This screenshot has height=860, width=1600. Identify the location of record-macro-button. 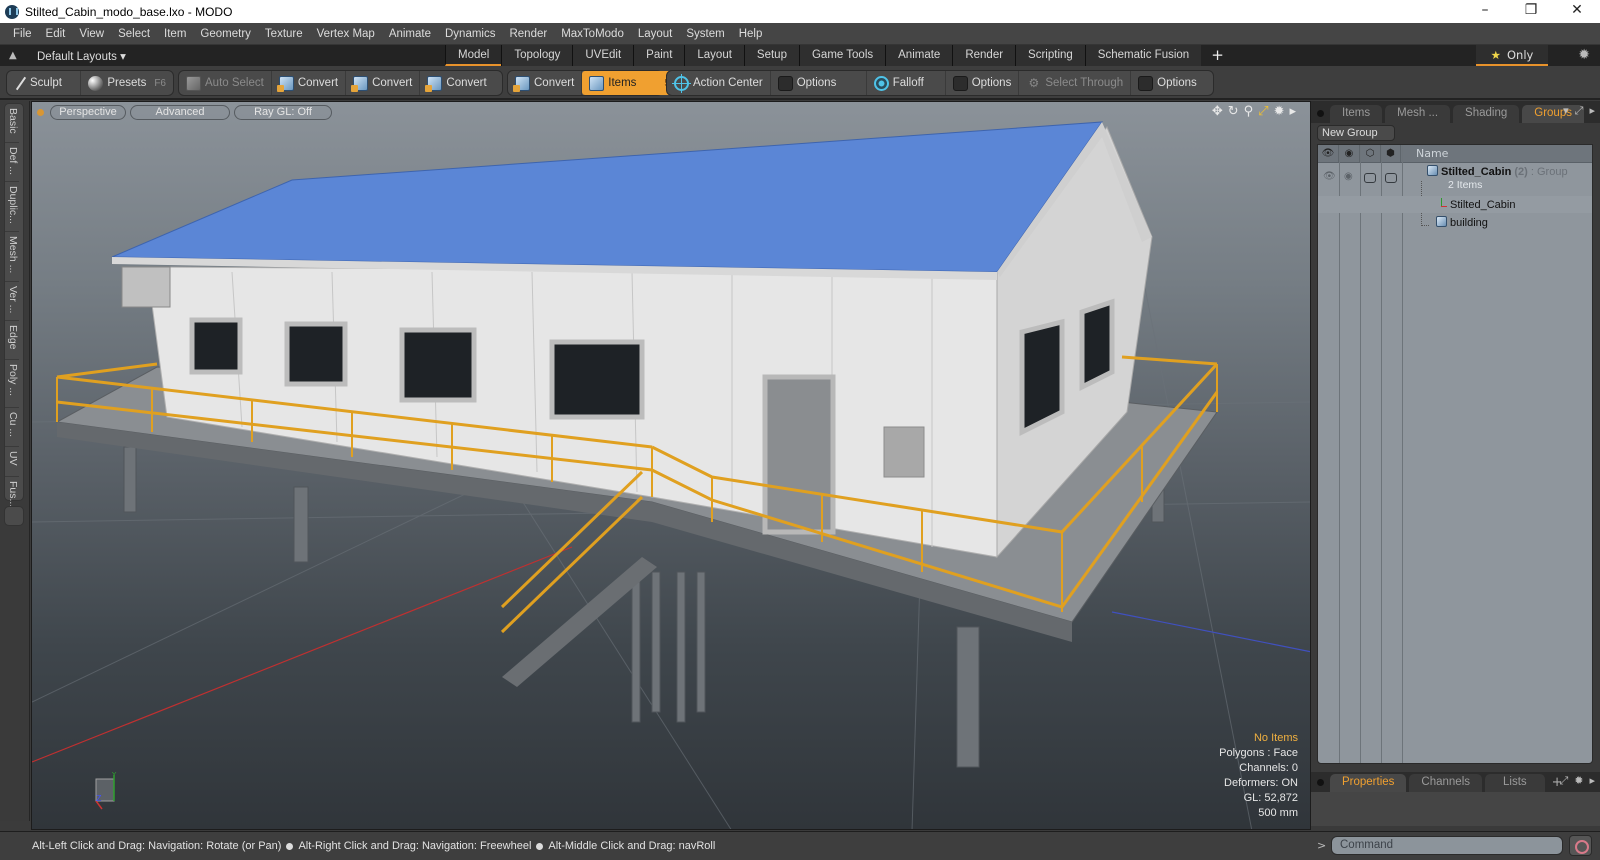
(1580, 845).